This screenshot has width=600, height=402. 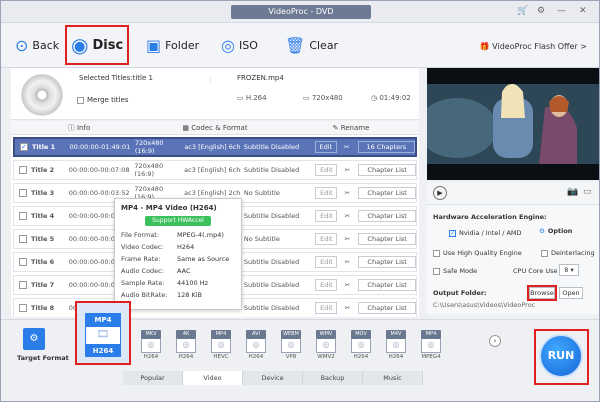 What do you see at coordinates (311, 45) in the screenshot?
I see `clear-button: 🗑 Clear` at bounding box center [311, 45].